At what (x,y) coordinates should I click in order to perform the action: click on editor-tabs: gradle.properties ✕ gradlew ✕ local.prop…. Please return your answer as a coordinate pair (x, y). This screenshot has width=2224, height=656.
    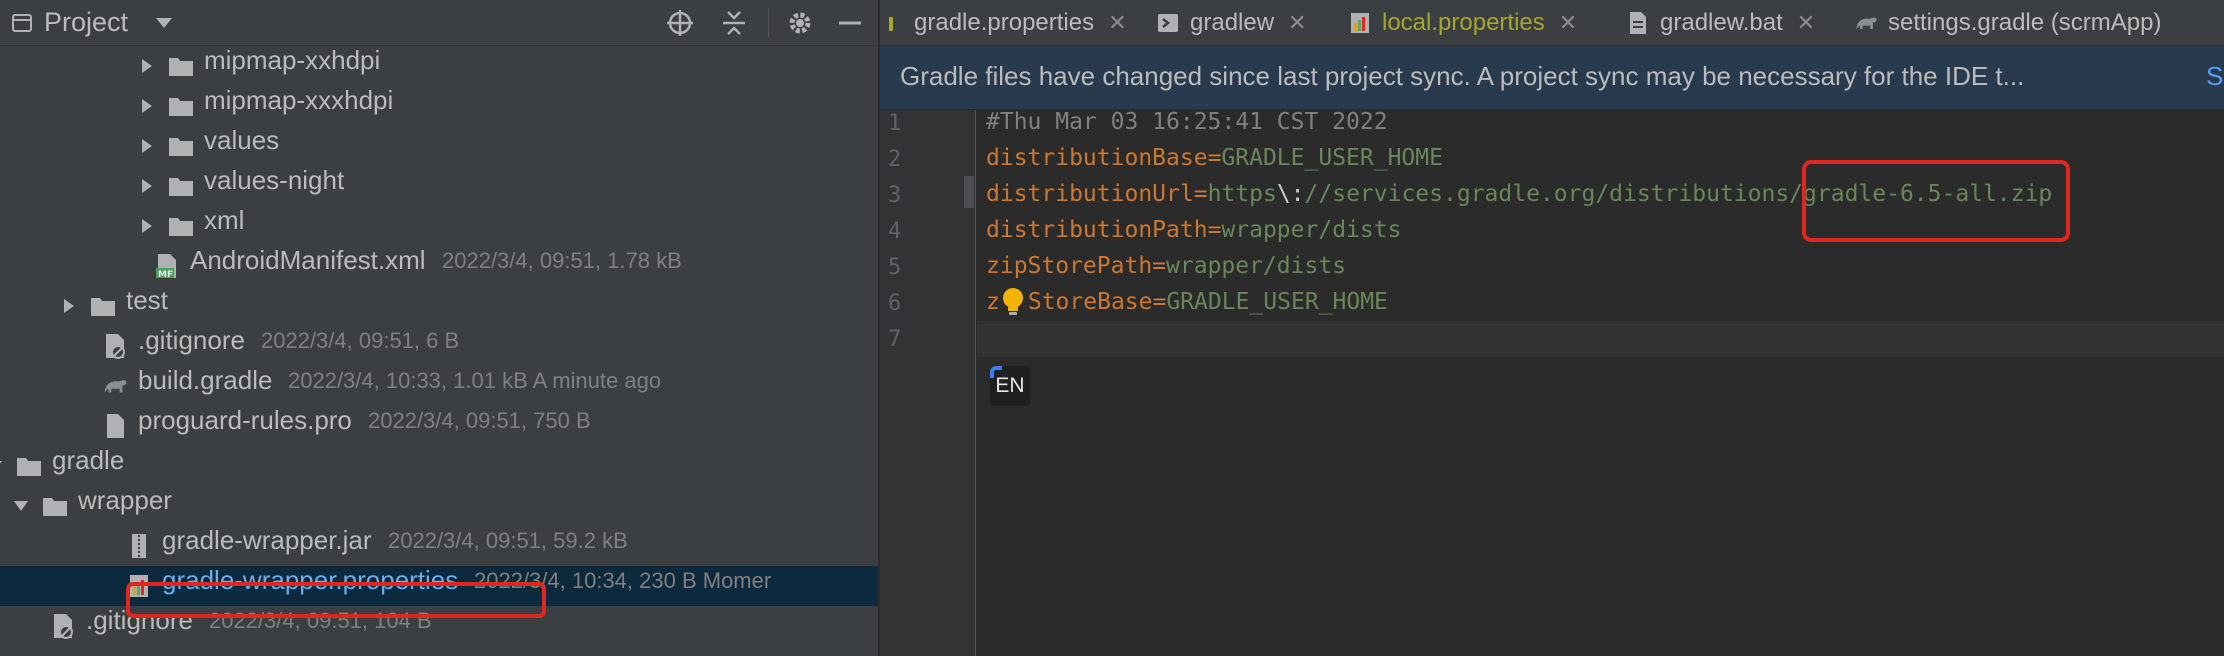
    Looking at the image, I should click on (1552, 23).